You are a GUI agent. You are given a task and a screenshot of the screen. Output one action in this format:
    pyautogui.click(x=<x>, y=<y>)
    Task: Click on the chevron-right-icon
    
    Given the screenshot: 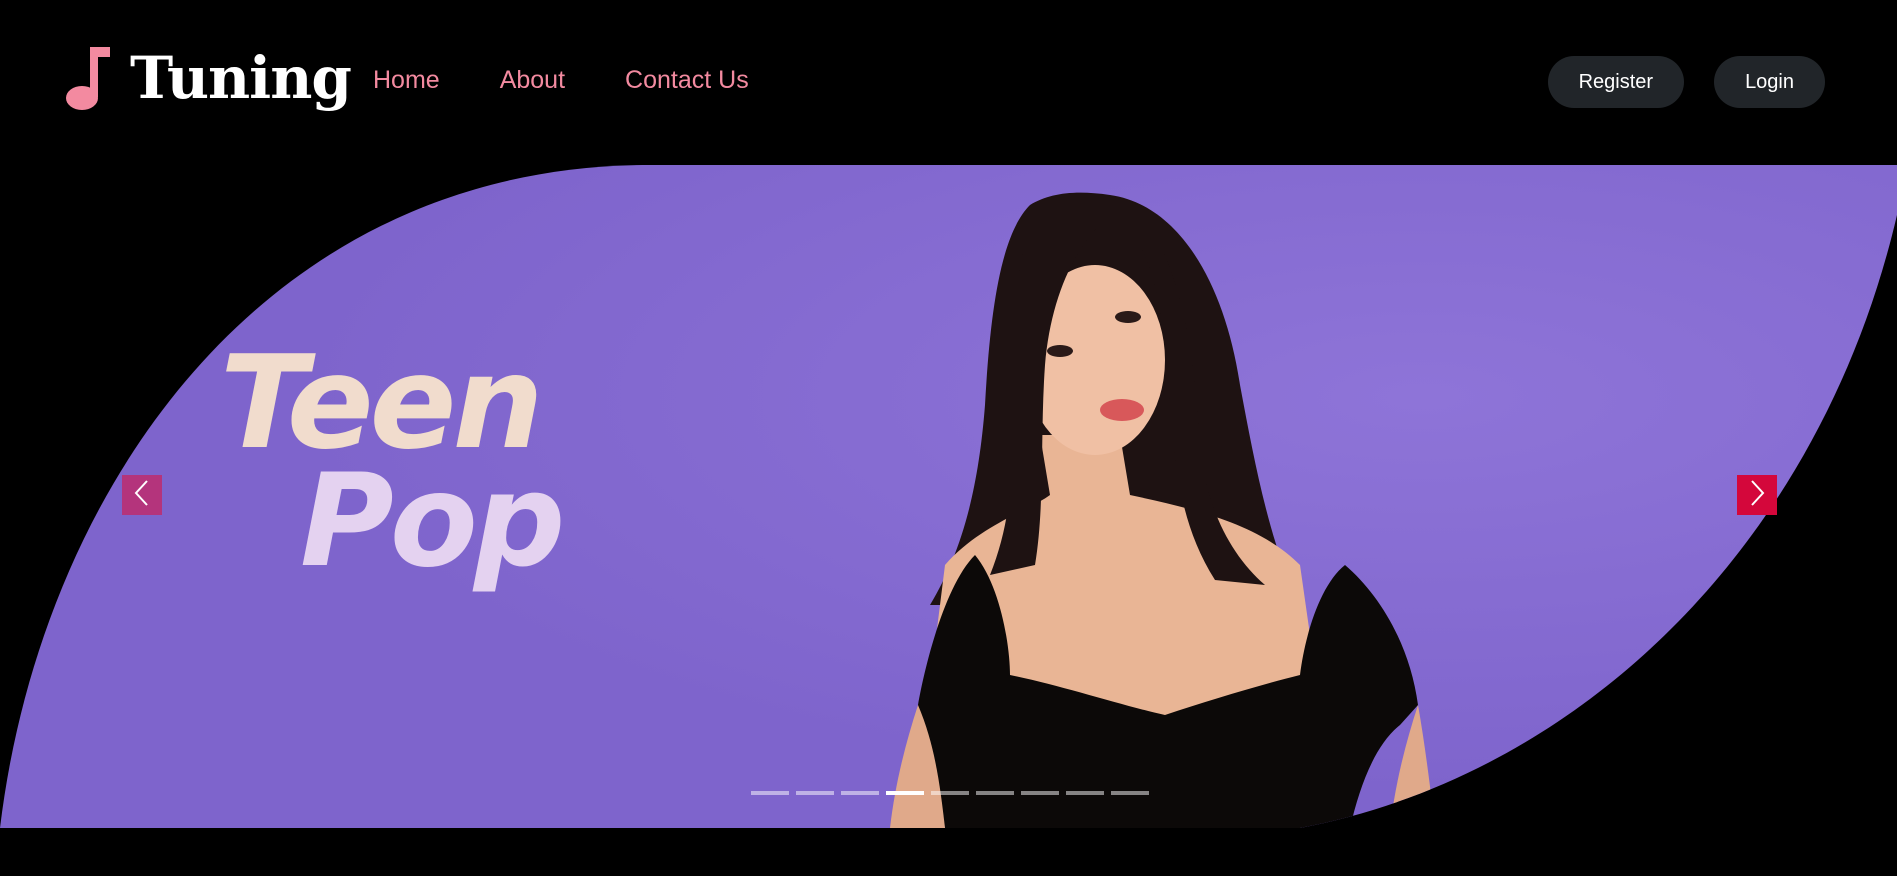 What is the action you would take?
    pyautogui.click(x=1757, y=495)
    